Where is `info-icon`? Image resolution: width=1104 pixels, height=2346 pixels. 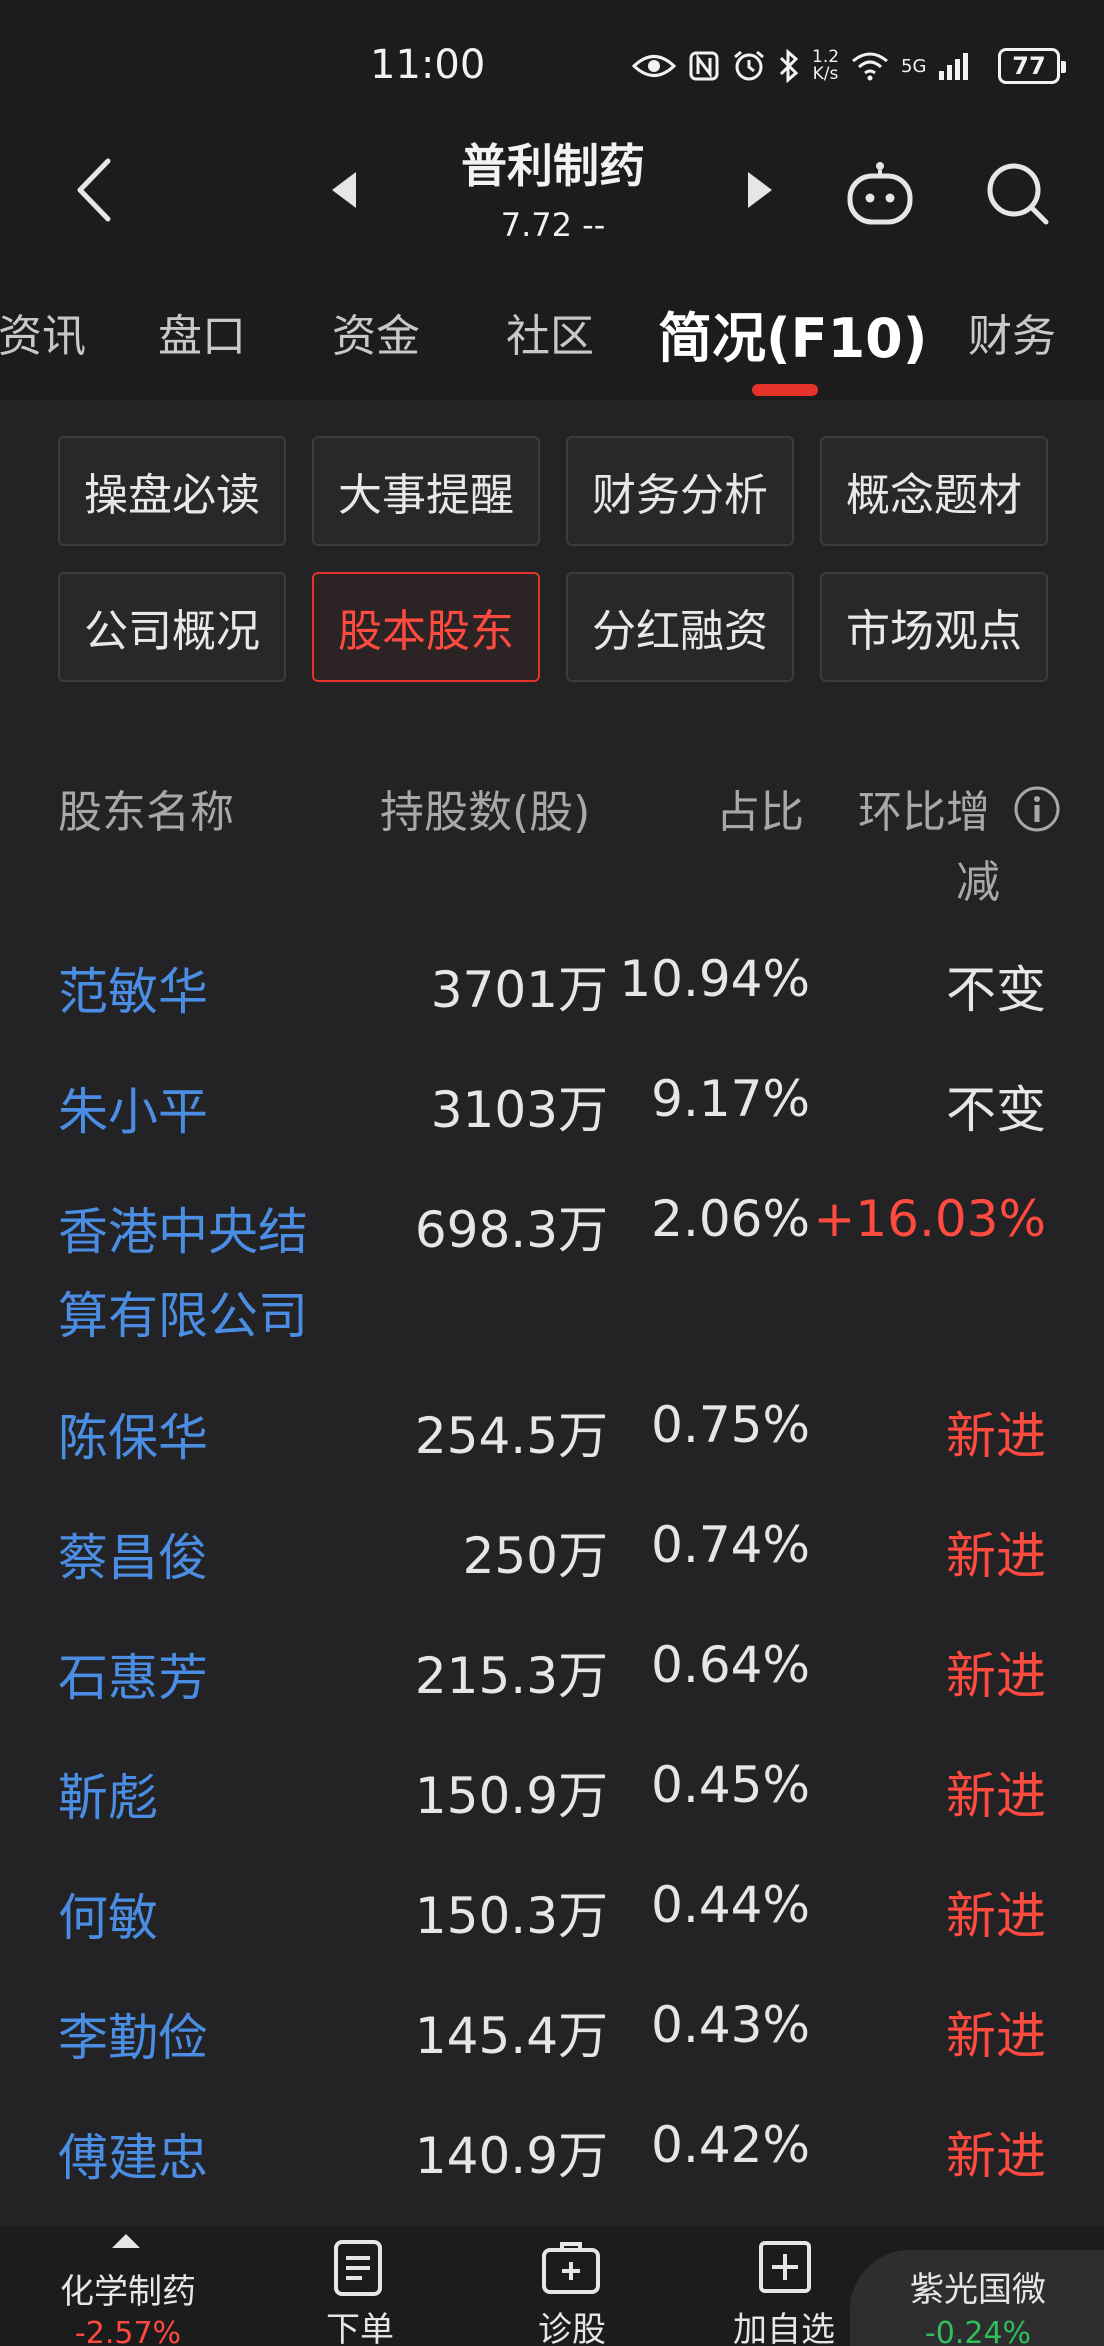
info-icon is located at coordinates (1037, 809).